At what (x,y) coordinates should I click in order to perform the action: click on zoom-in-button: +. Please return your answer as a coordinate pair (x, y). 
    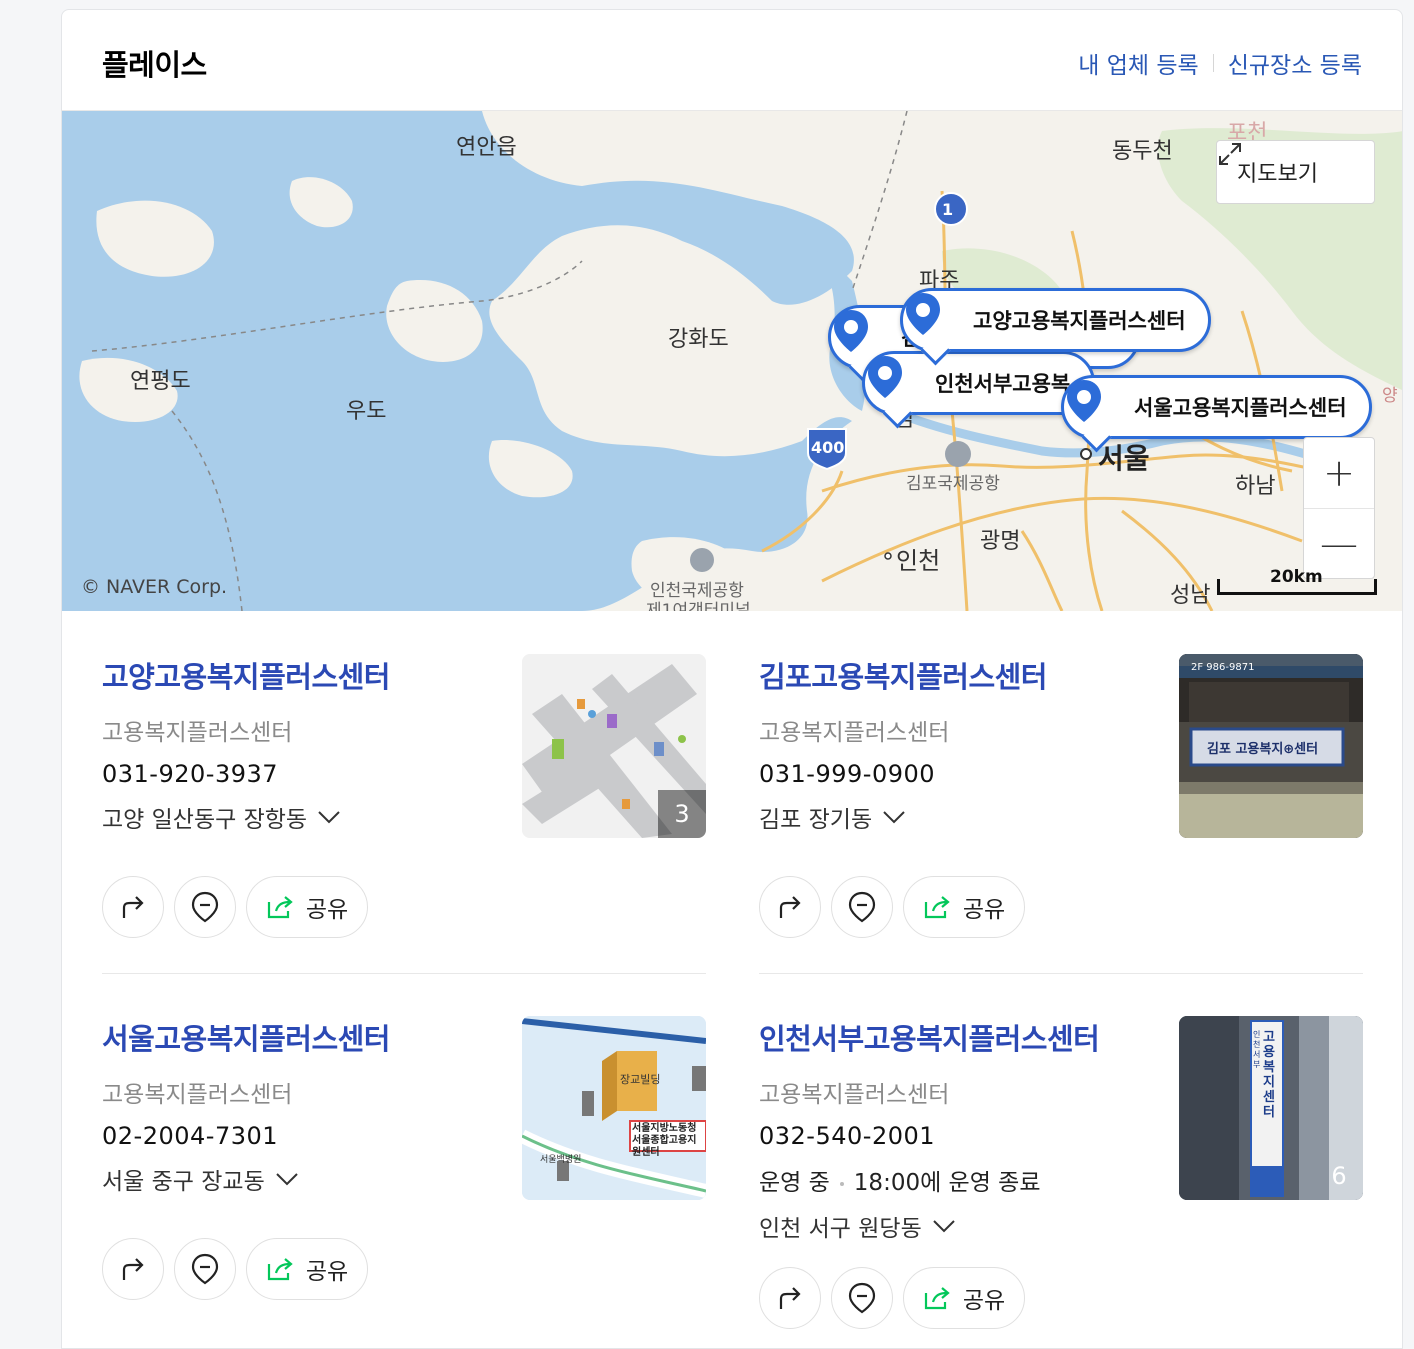
    Looking at the image, I should click on (1339, 473).